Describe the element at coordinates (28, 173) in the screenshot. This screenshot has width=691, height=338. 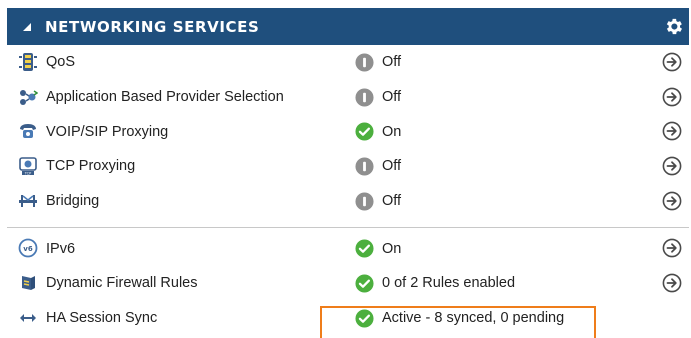
I see `svg-text: TCP` at that location.